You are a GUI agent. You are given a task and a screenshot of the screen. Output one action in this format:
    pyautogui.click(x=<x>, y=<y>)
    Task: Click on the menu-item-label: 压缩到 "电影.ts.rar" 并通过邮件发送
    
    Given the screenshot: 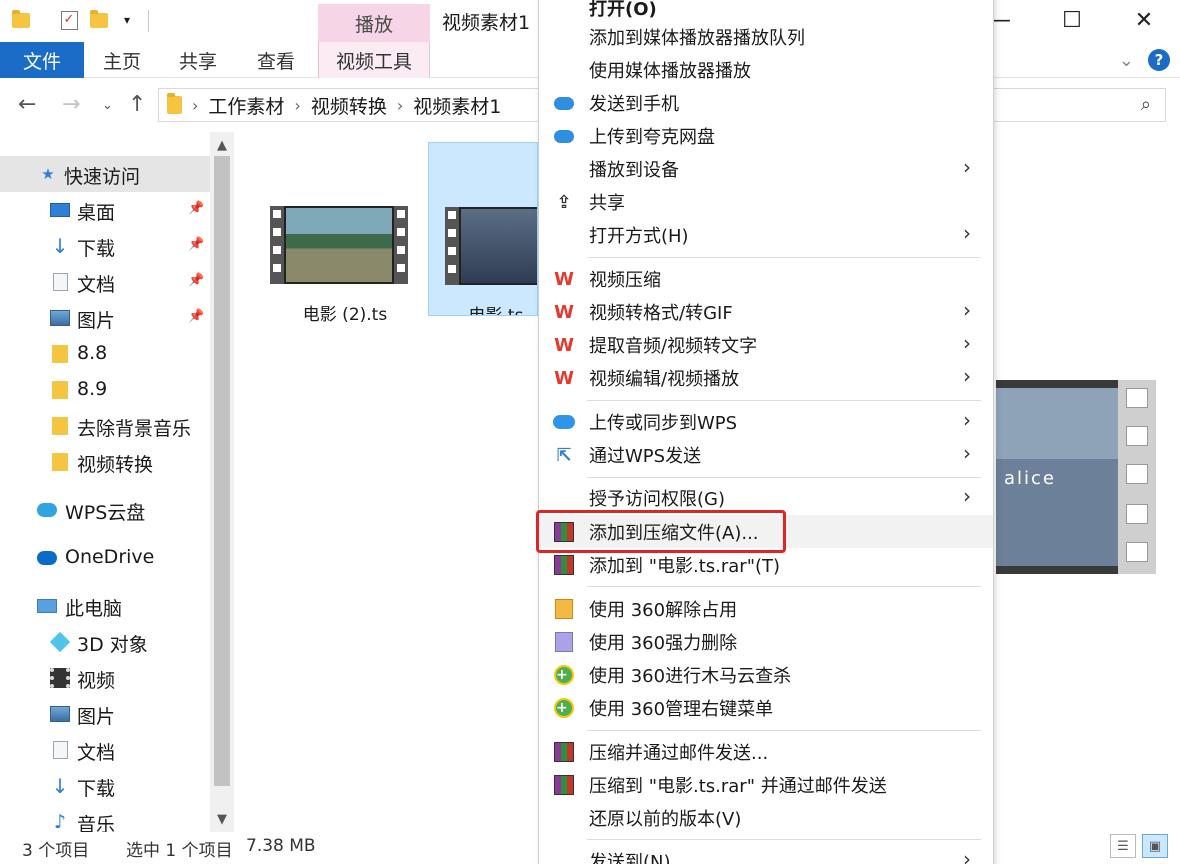 What is the action you would take?
    pyautogui.click(x=738, y=786)
    